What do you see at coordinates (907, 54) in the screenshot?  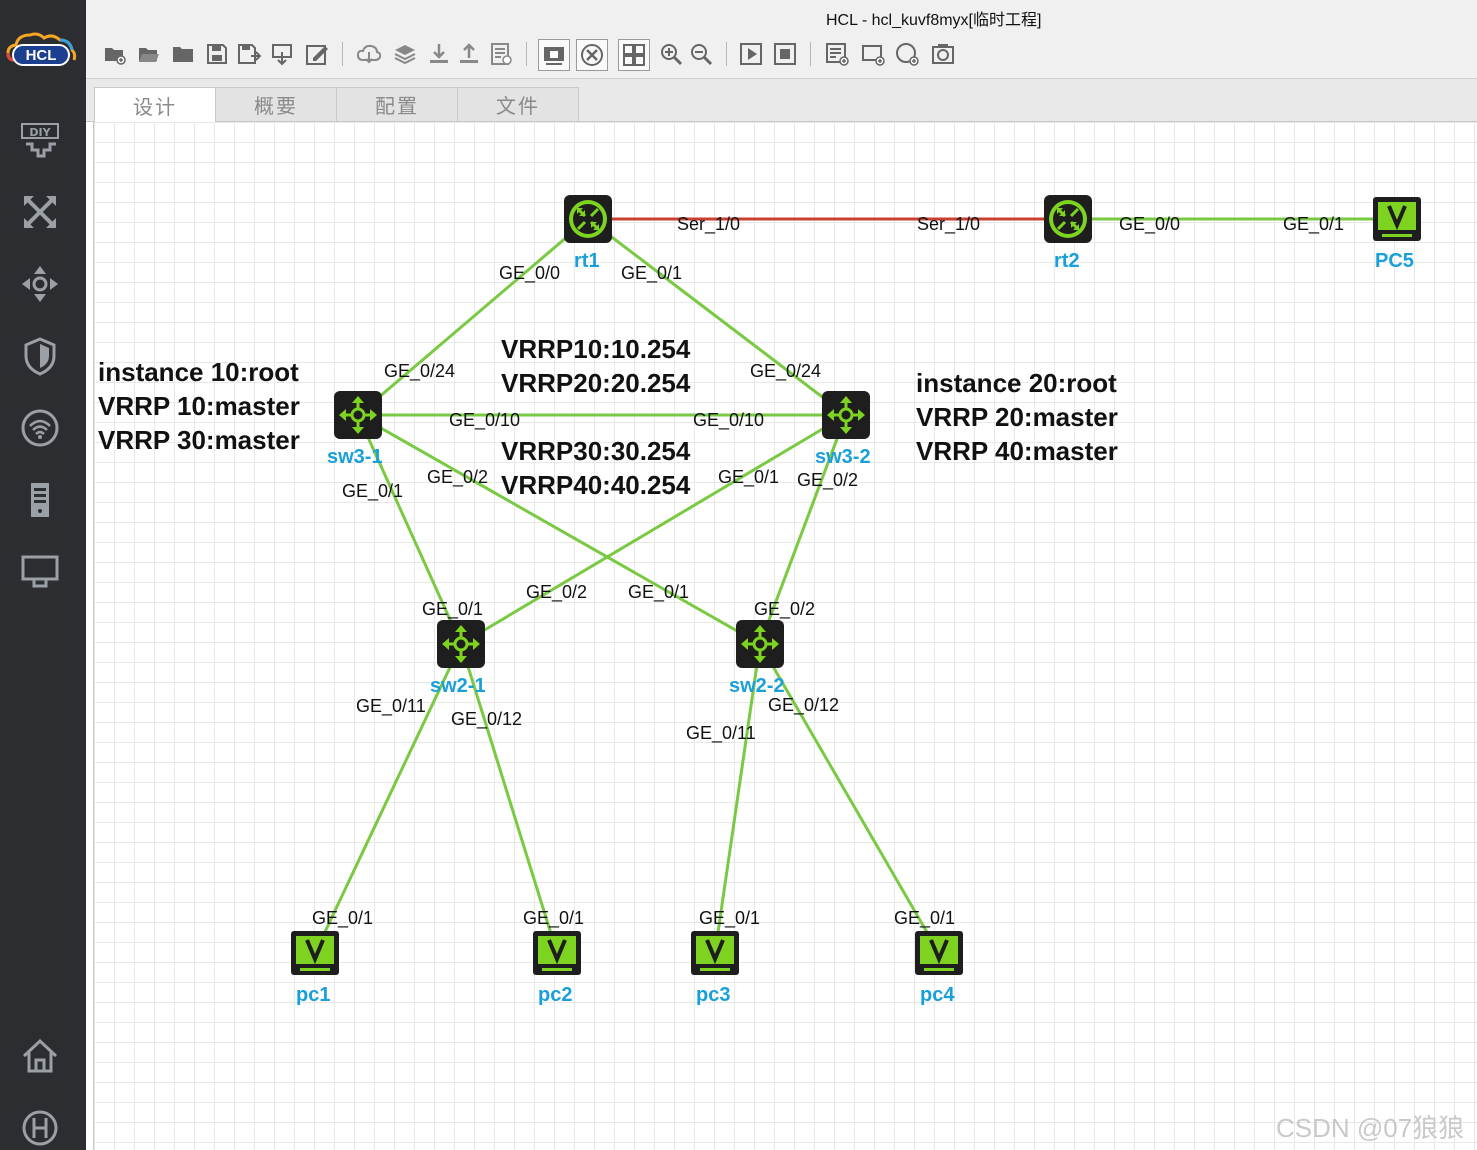 I see `add-ellipse-icon` at bounding box center [907, 54].